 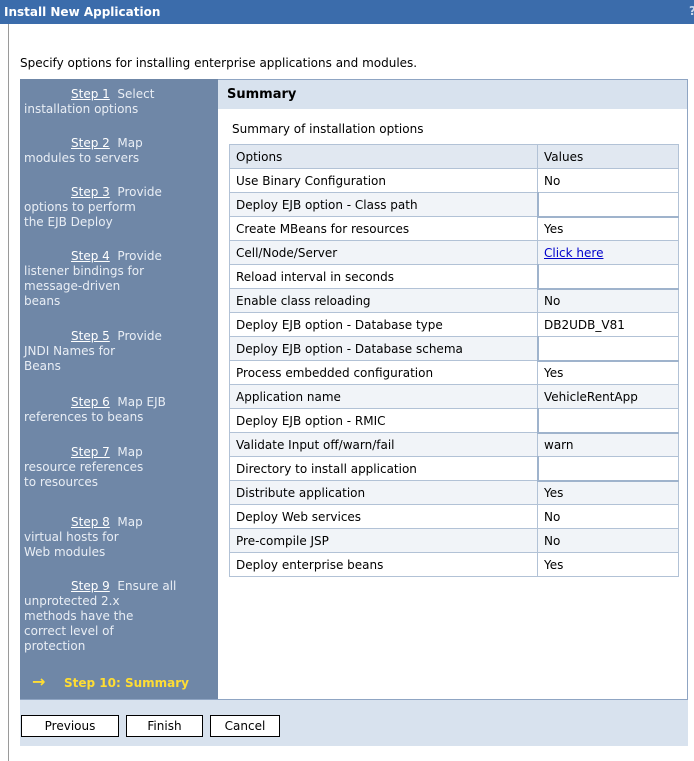 What do you see at coordinates (691, 11) in the screenshot?
I see `help-icon: ?` at bounding box center [691, 11].